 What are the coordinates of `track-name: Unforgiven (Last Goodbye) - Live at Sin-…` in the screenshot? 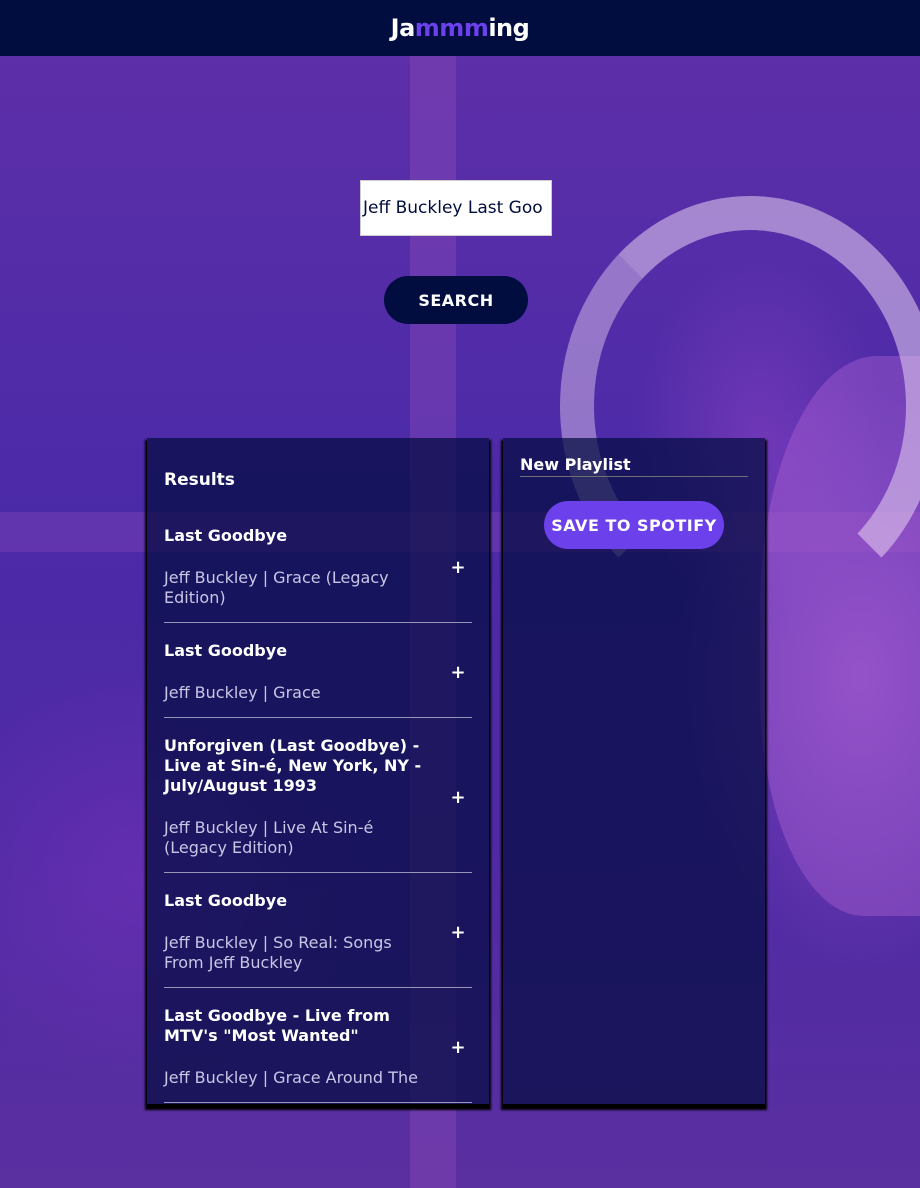 It's located at (293, 765).